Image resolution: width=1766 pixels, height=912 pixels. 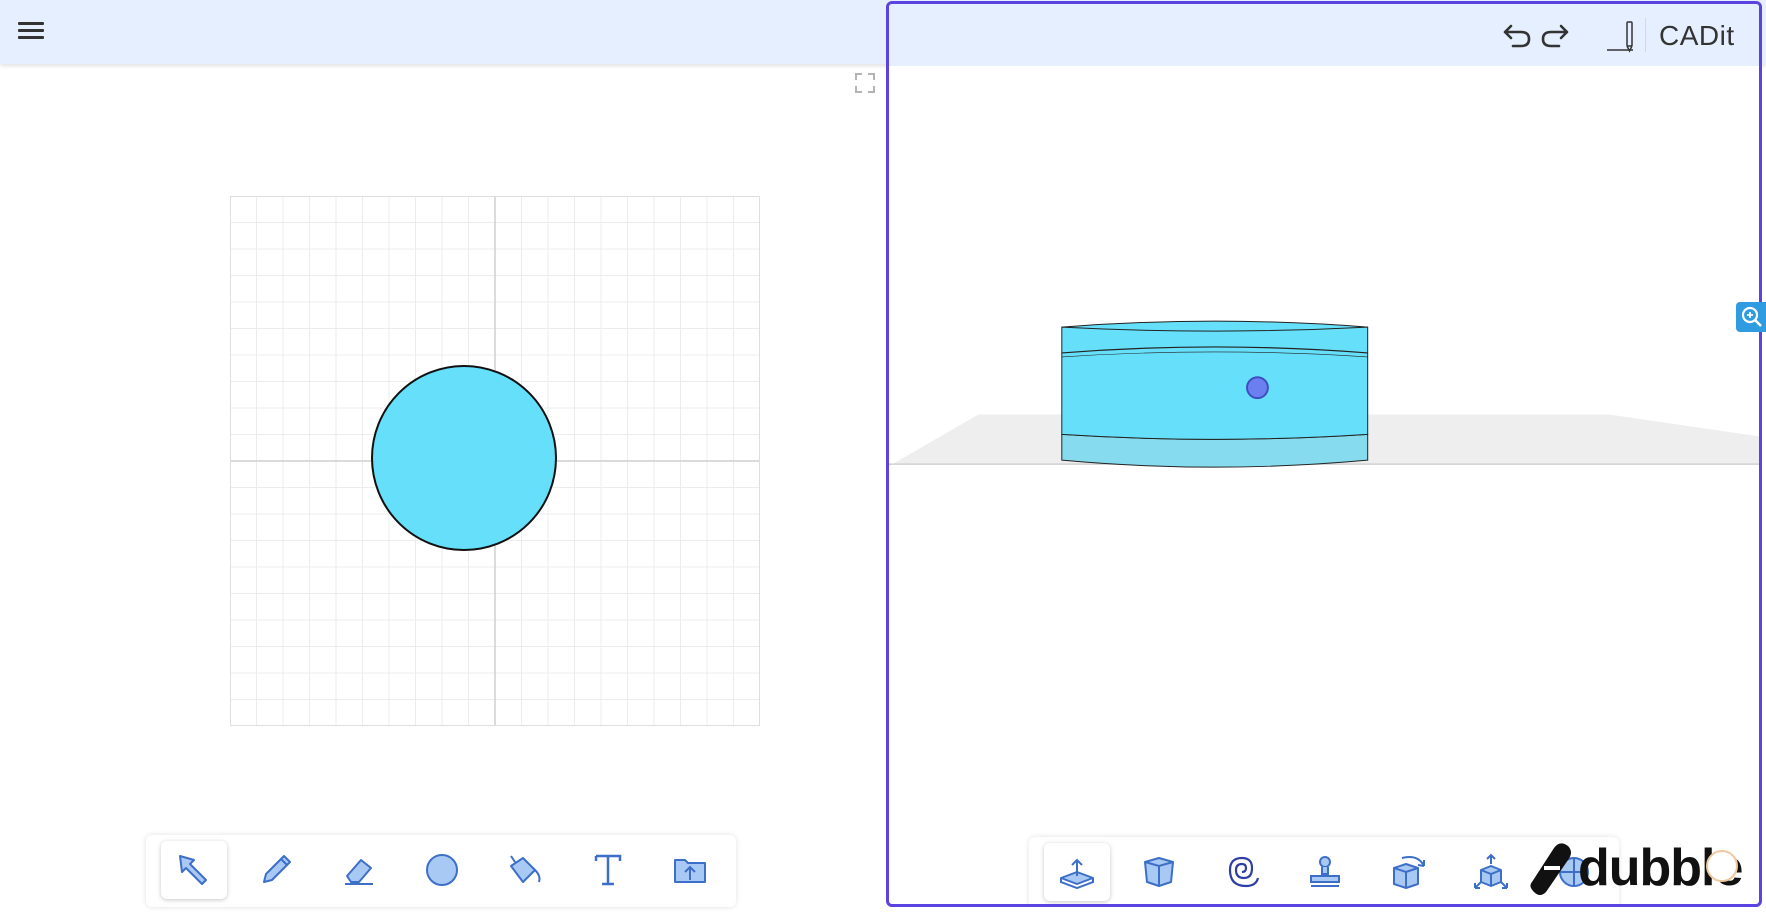 I want to click on 3d-view-header: CADit, so click(x=1324, y=35).